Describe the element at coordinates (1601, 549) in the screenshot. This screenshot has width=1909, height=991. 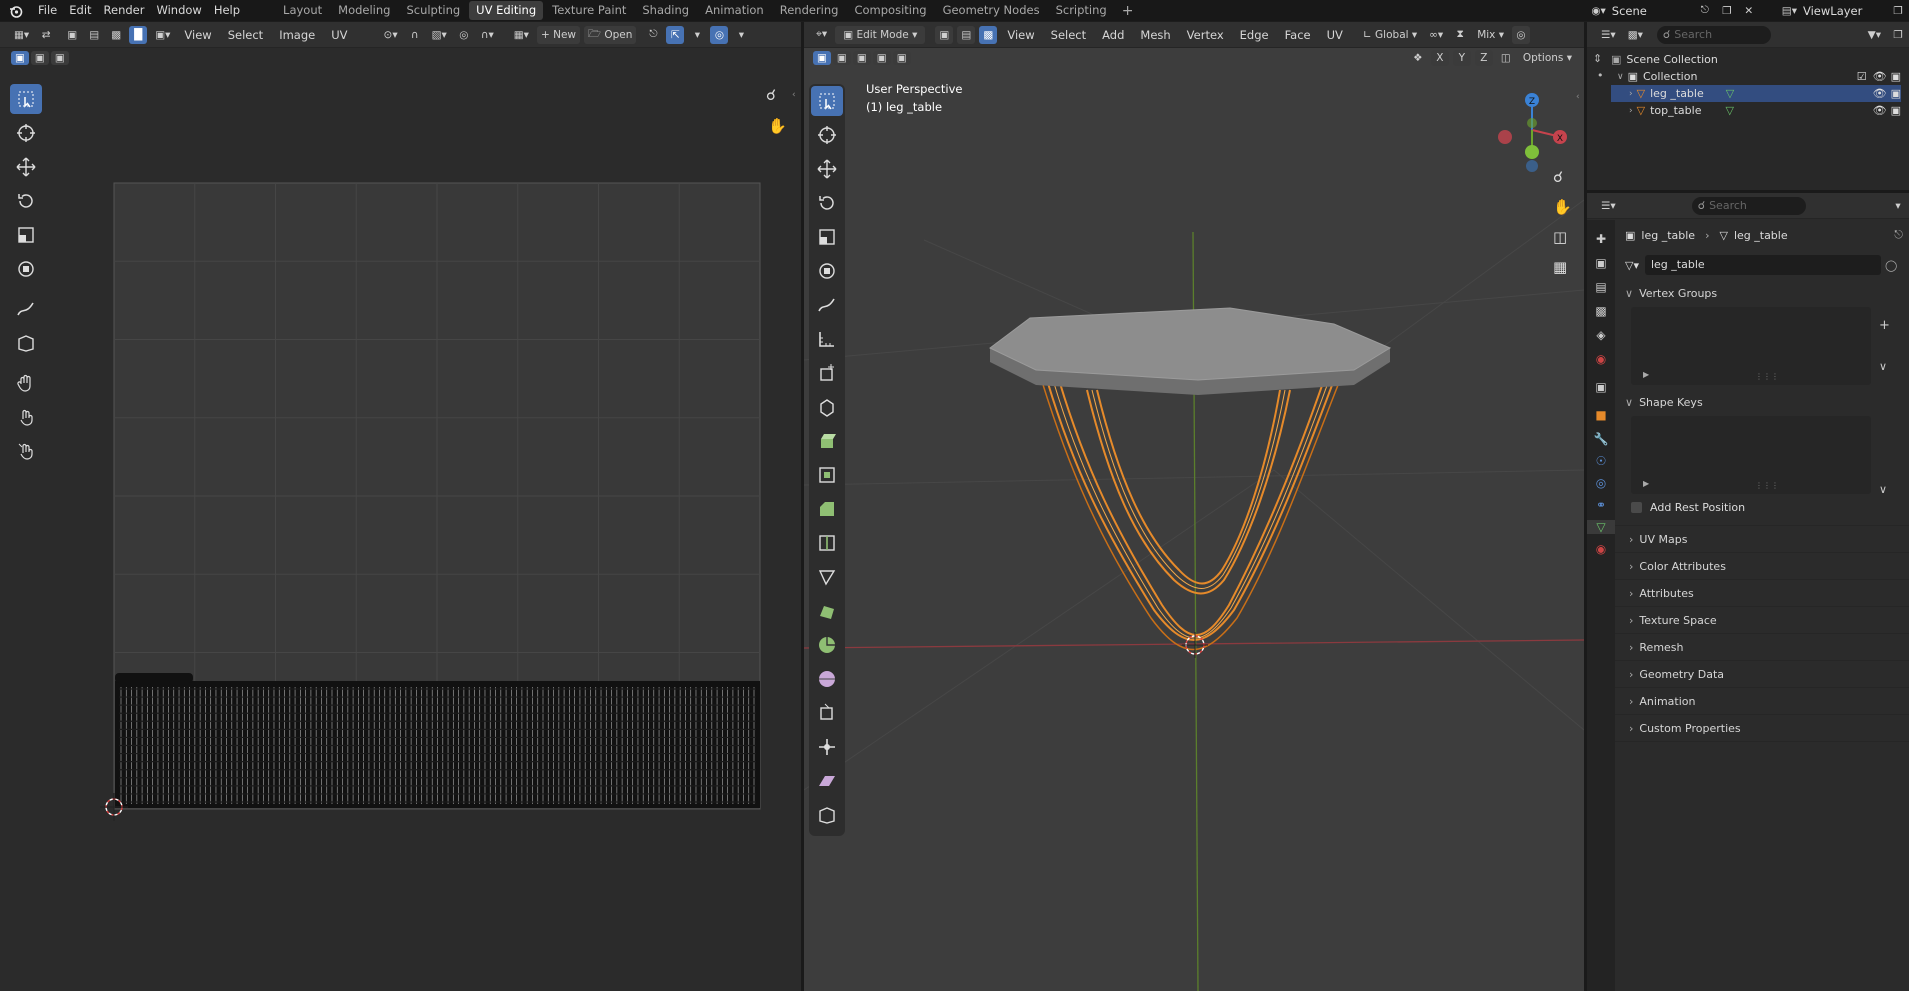
I see `material-tab-icon: ◉` at that location.